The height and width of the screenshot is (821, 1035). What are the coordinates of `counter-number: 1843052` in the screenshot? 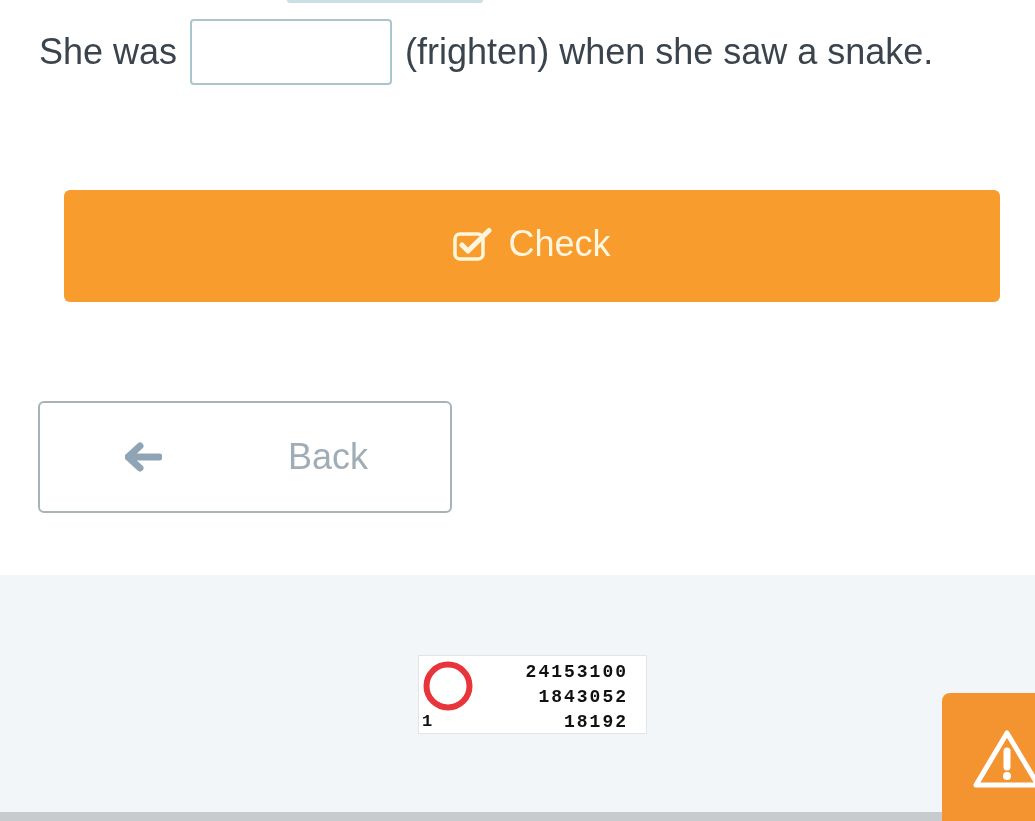 It's located at (583, 697).